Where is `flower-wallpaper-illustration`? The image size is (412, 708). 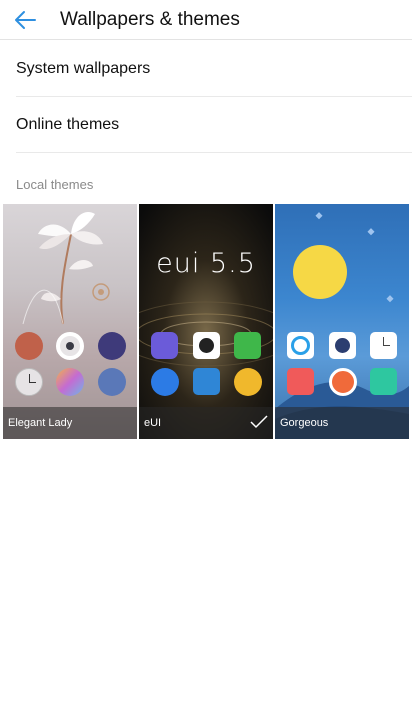 flower-wallpaper-illustration is located at coordinates (66, 268).